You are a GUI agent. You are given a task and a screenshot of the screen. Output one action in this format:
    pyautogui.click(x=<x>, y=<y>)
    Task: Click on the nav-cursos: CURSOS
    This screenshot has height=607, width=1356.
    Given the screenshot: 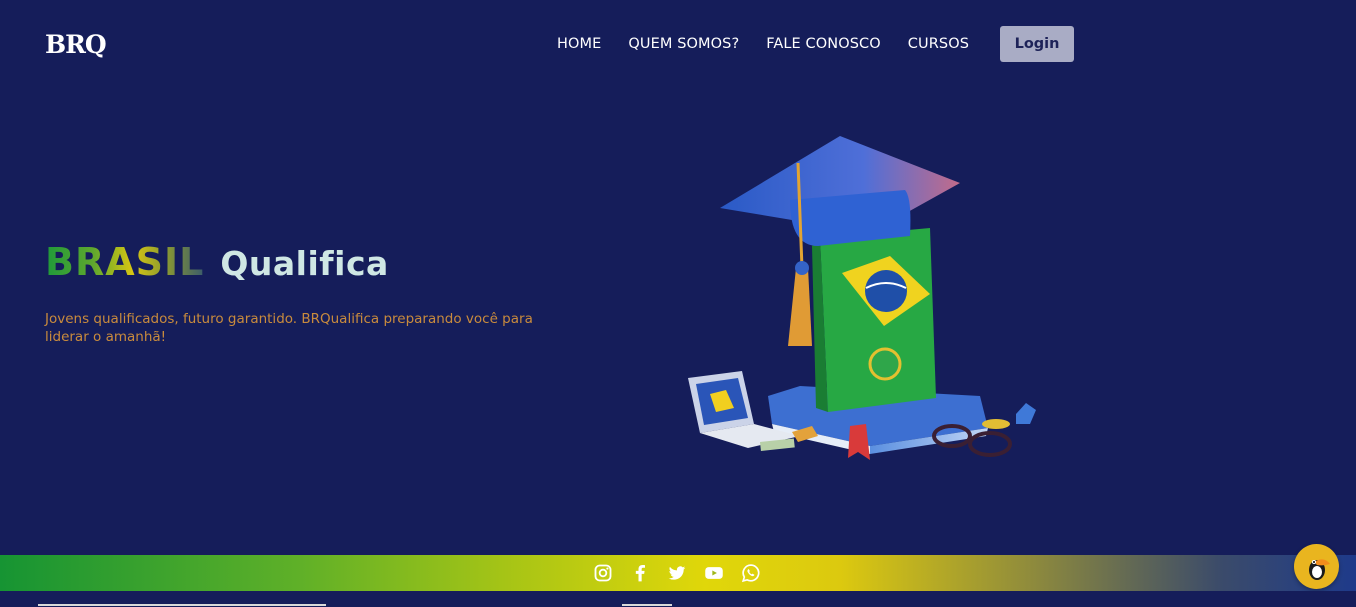 What is the action you would take?
    pyautogui.click(x=938, y=44)
    